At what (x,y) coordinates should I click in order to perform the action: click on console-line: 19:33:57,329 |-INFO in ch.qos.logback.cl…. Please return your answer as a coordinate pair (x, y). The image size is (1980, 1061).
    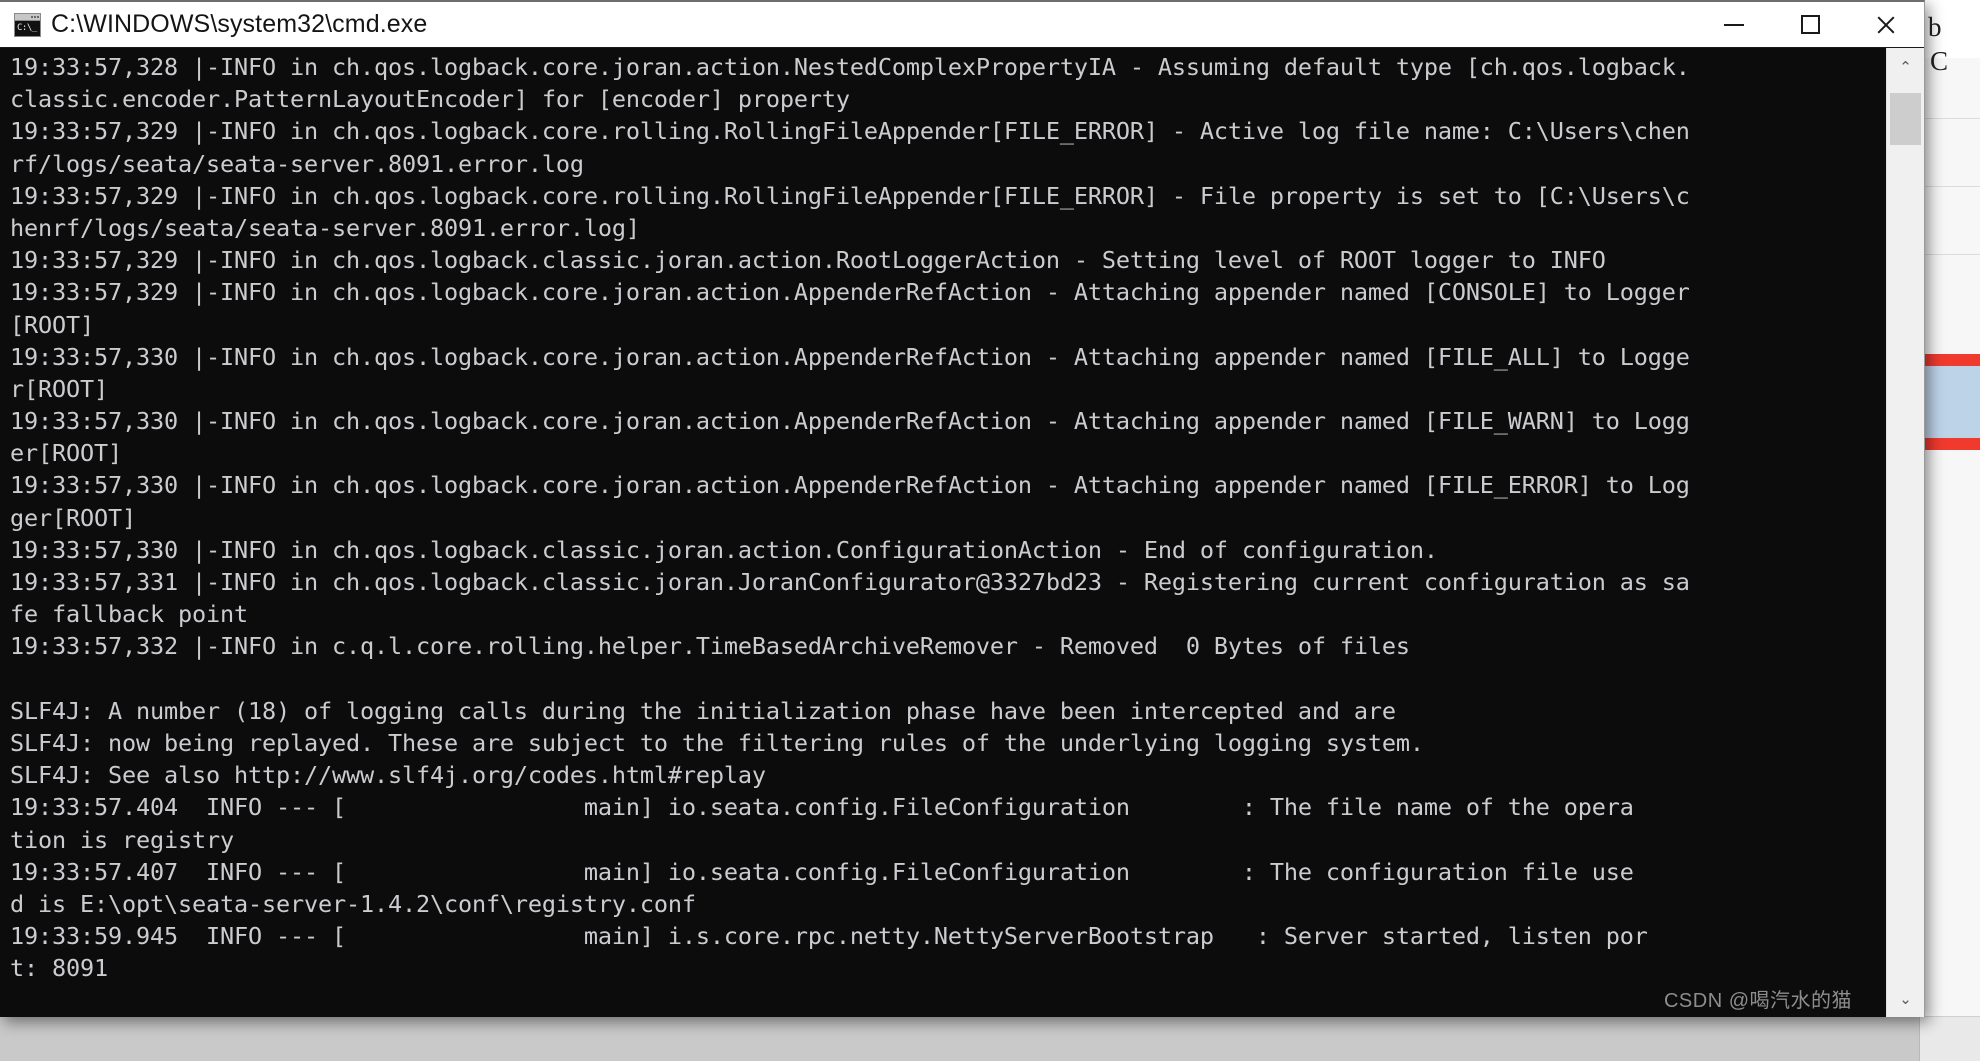
    Looking at the image, I should click on (808, 260).